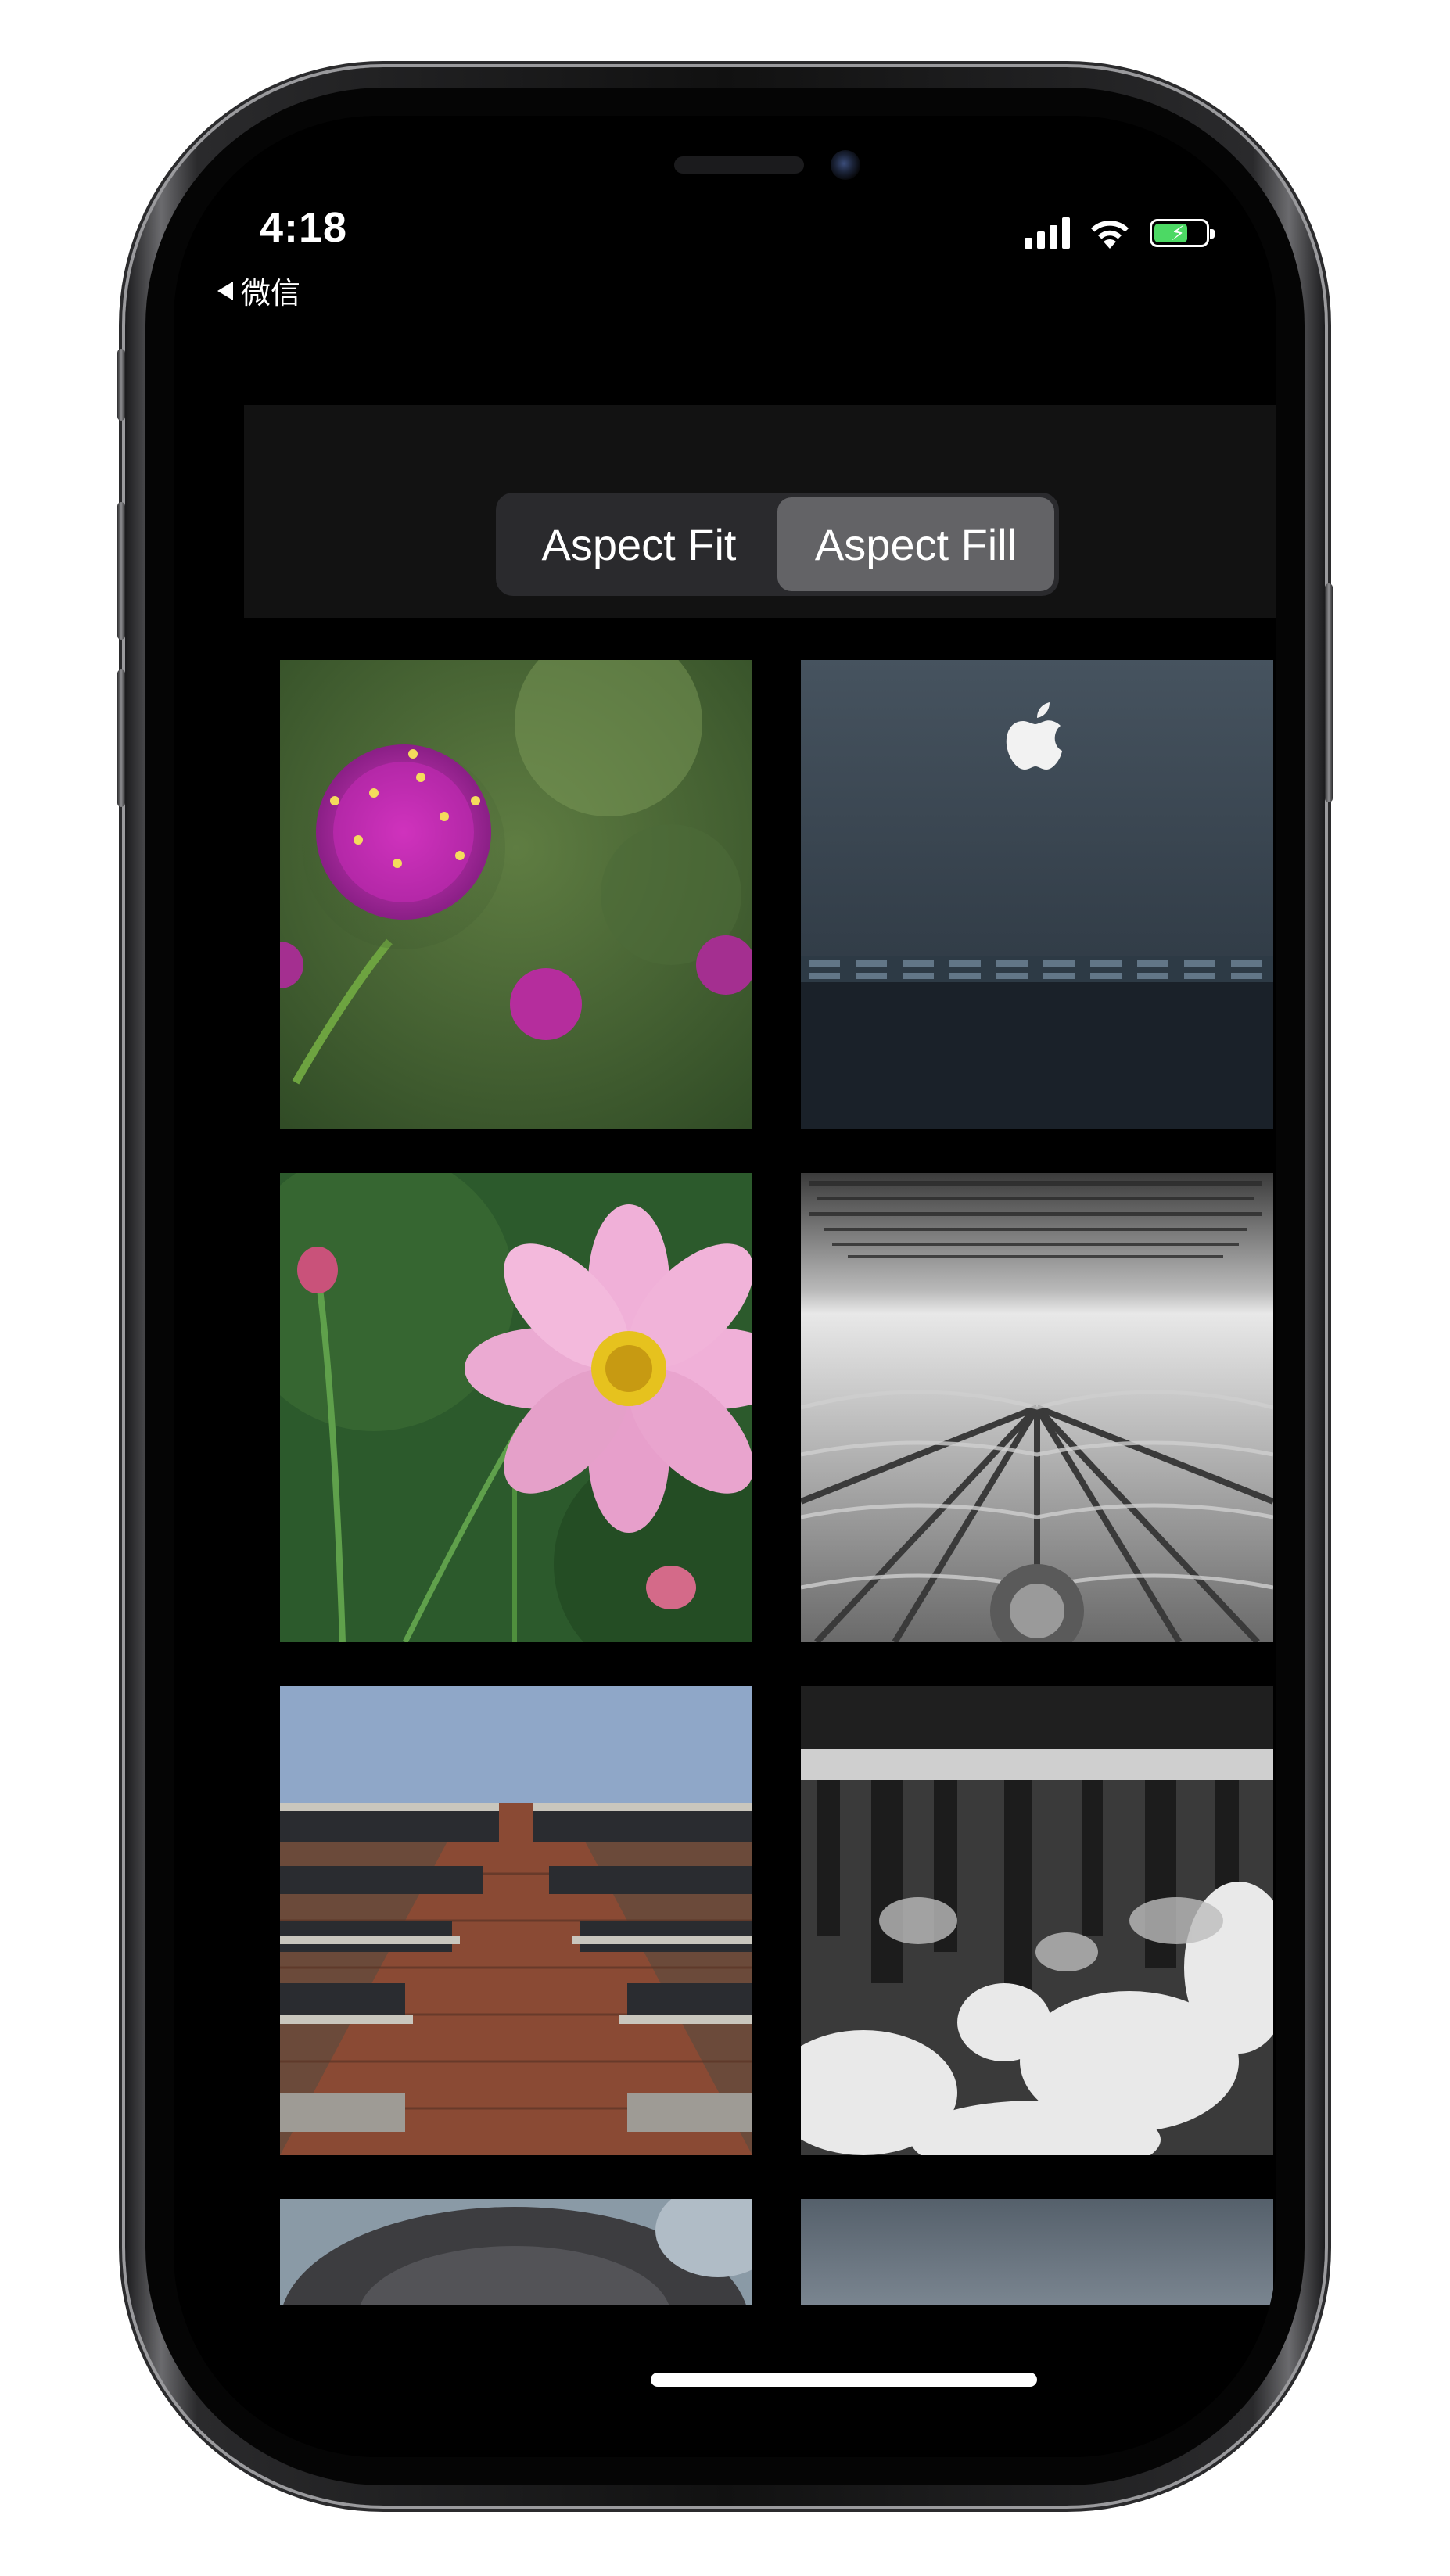 The image size is (1450, 2576). I want to click on notch, so click(725, 163).